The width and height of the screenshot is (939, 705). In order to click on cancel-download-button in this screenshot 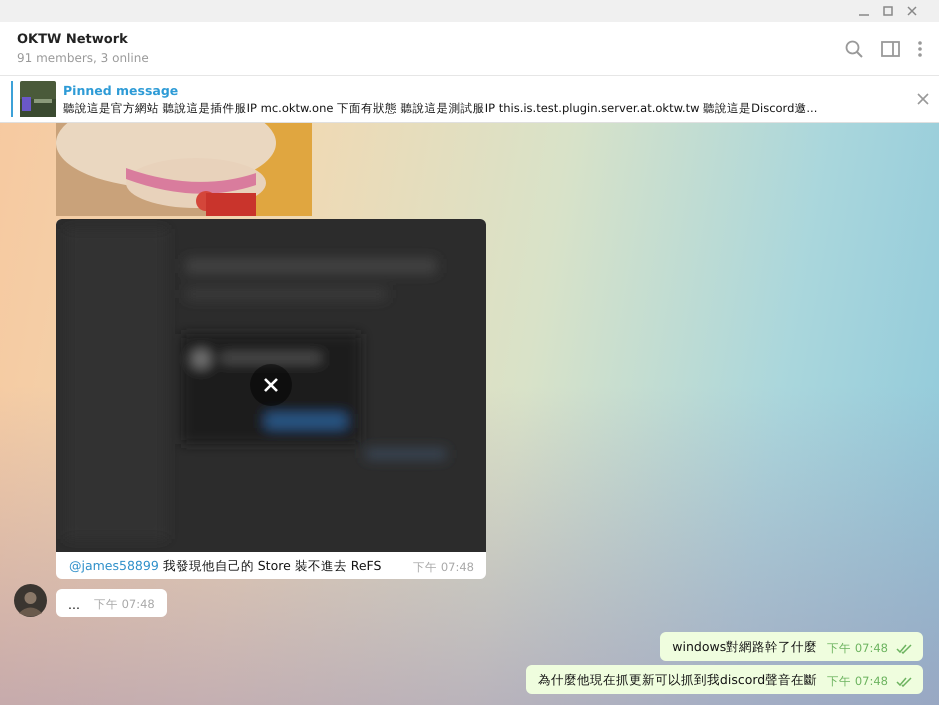, I will do `click(271, 385)`.